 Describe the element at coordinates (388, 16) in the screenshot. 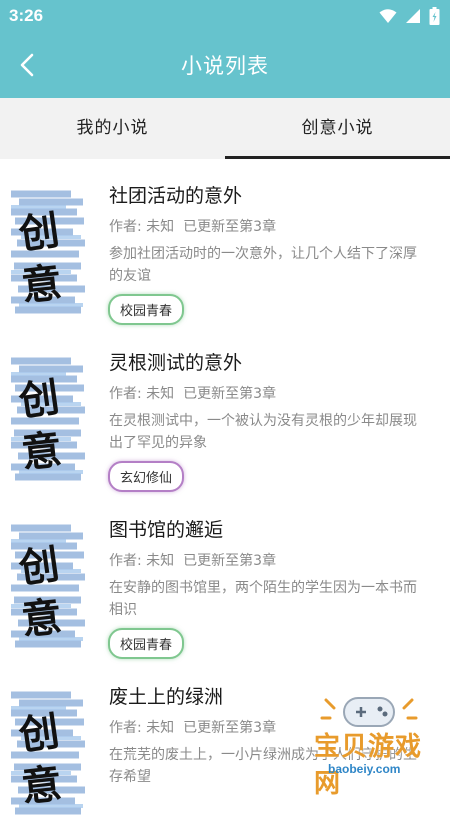

I see `wifi-icon` at that location.